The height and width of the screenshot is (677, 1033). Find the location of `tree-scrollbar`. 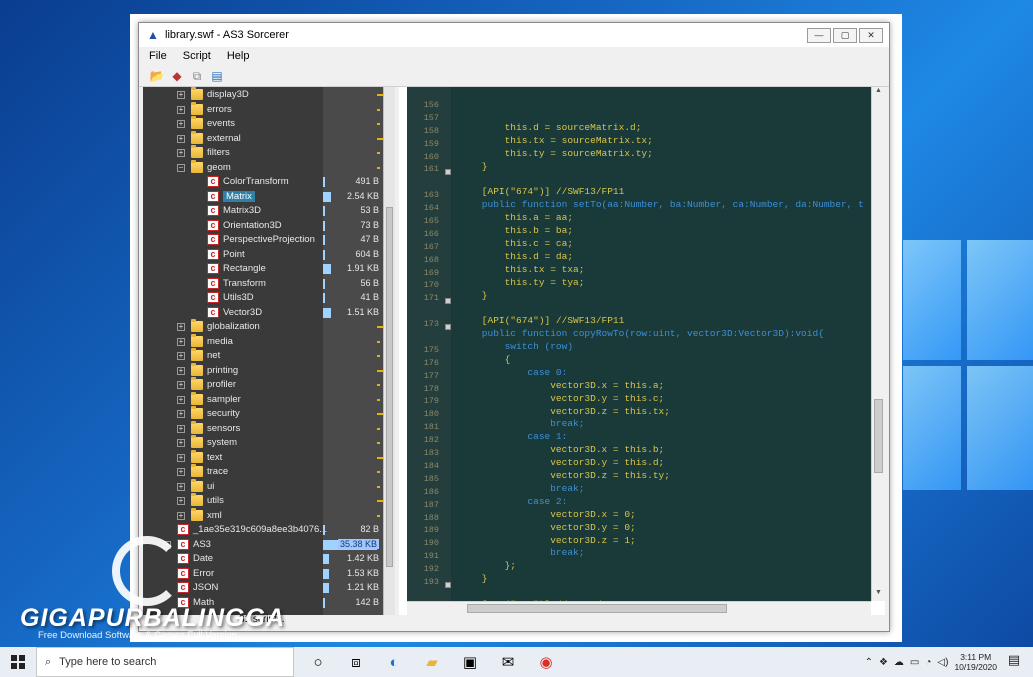

tree-scrollbar is located at coordinates (389, 351).